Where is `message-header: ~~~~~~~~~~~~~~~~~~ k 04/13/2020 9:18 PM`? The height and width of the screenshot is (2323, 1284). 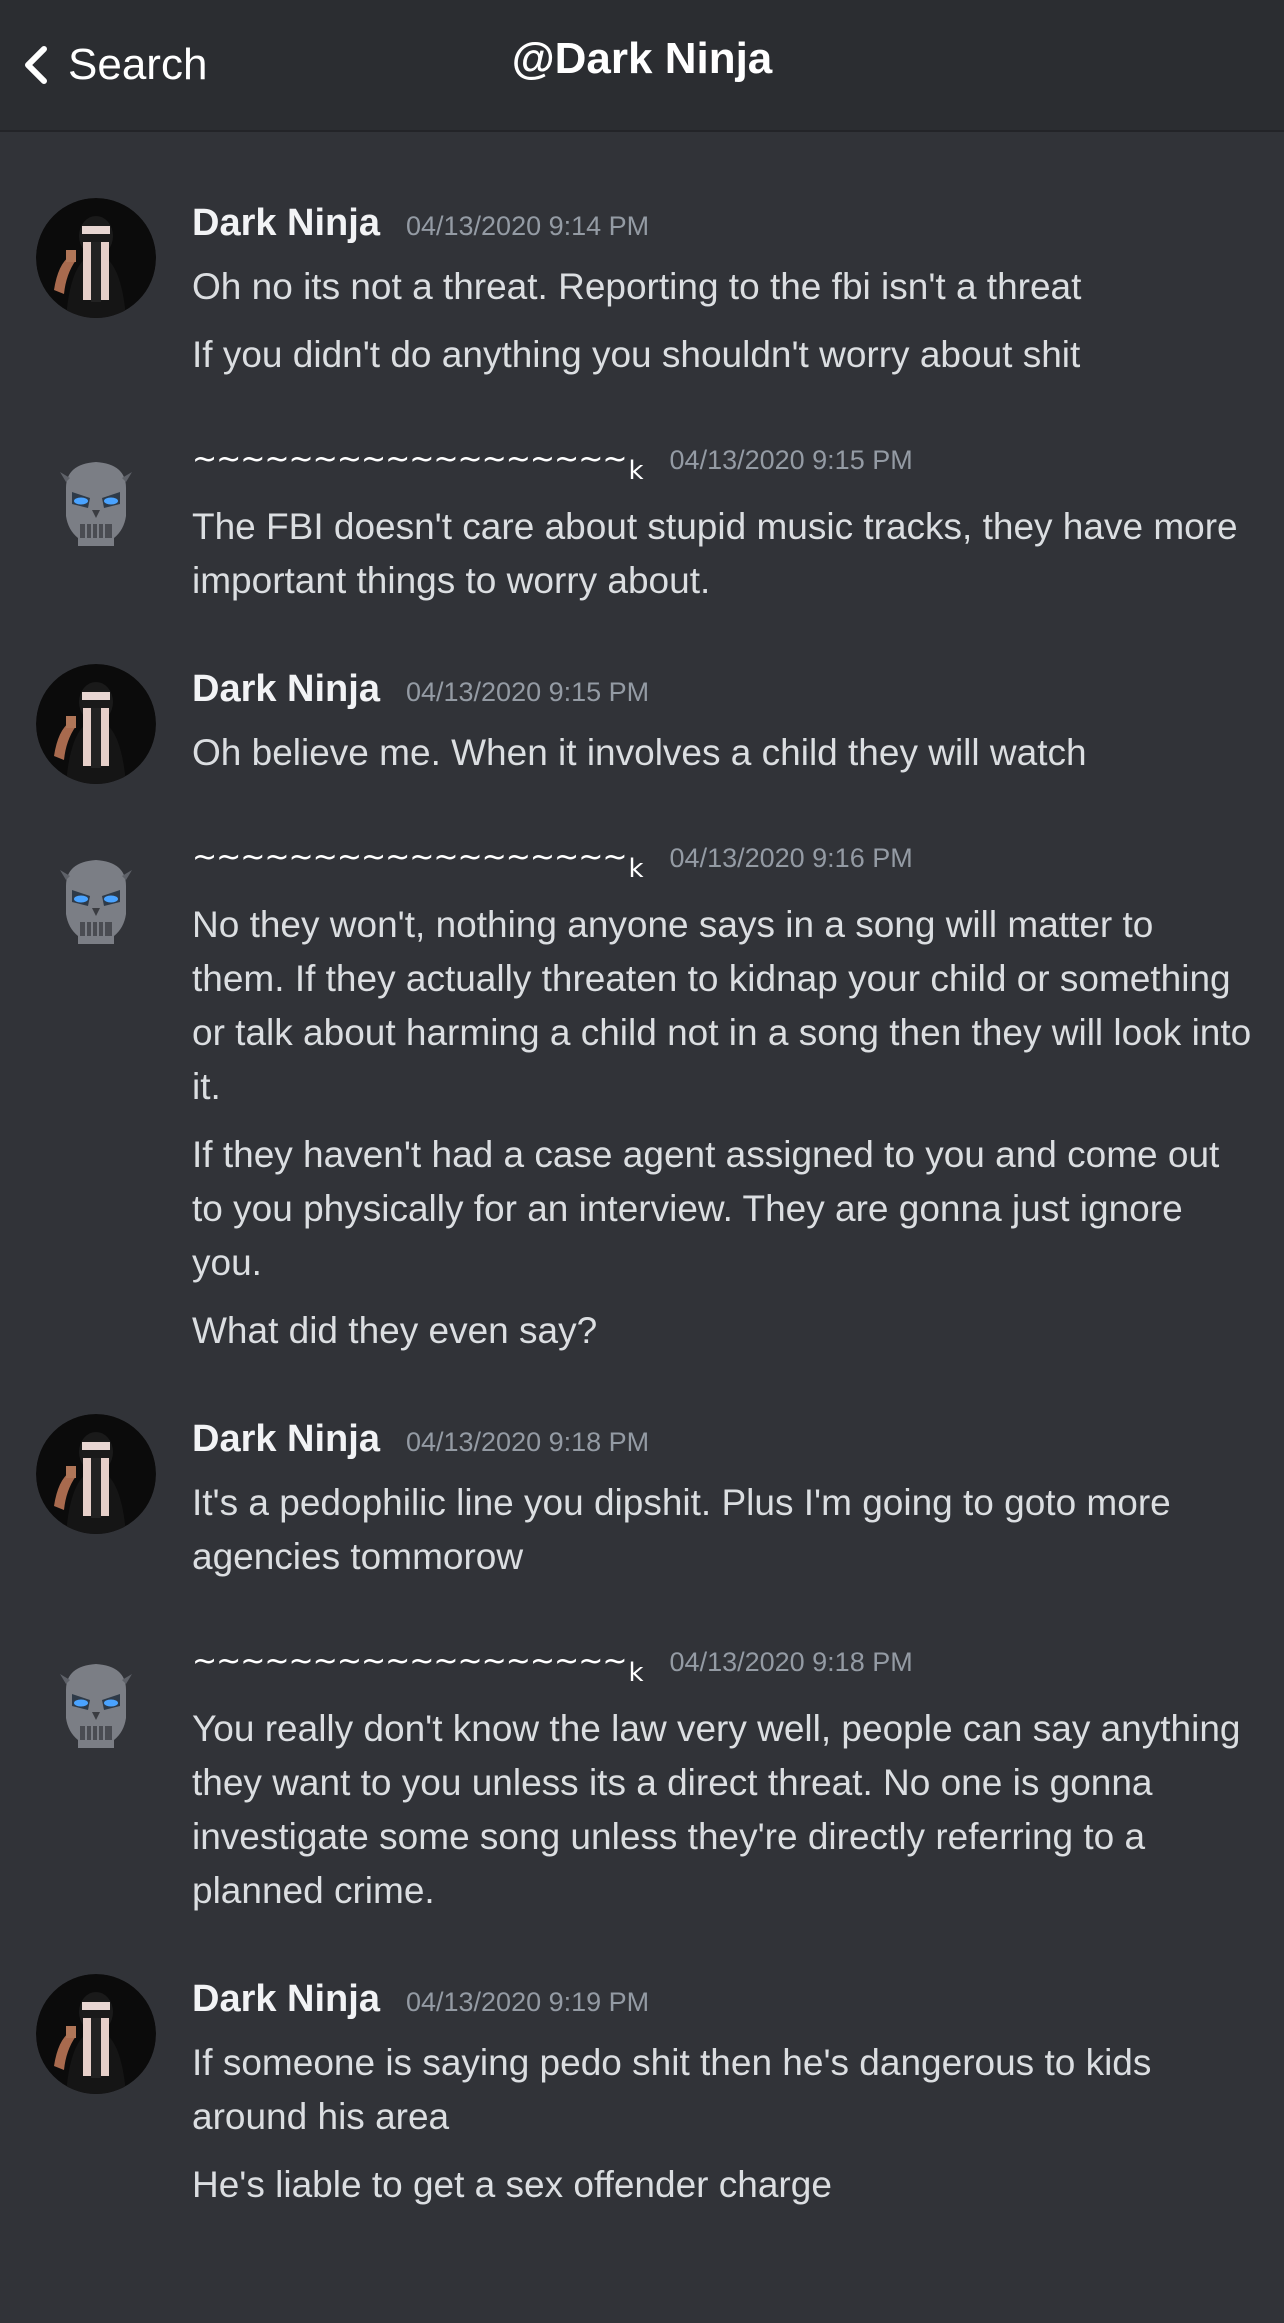
message-header: ~~~~~~~~~~~~~~~~~~ k 04/13/2020 9:18 PM is located at coordinates (723, 1671).